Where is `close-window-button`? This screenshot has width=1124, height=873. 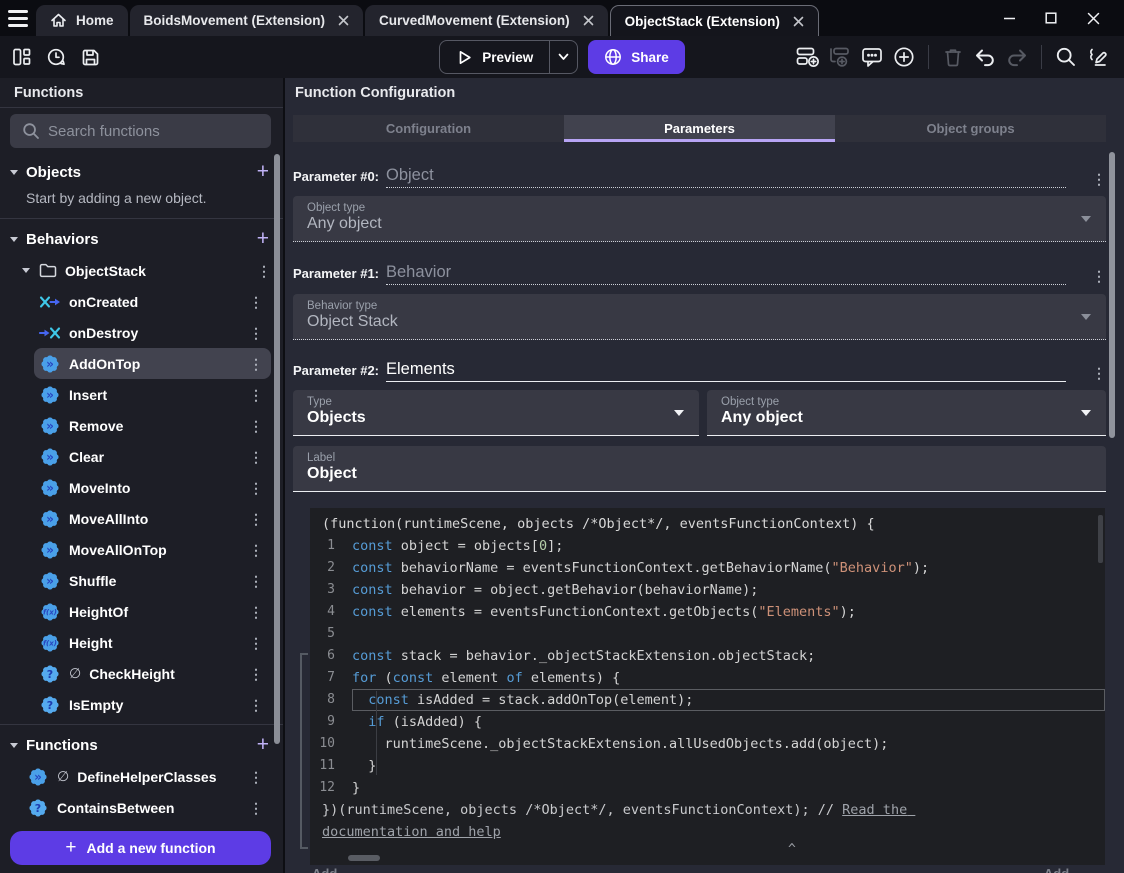
close-window-button is located at coordinates (1093, 18).